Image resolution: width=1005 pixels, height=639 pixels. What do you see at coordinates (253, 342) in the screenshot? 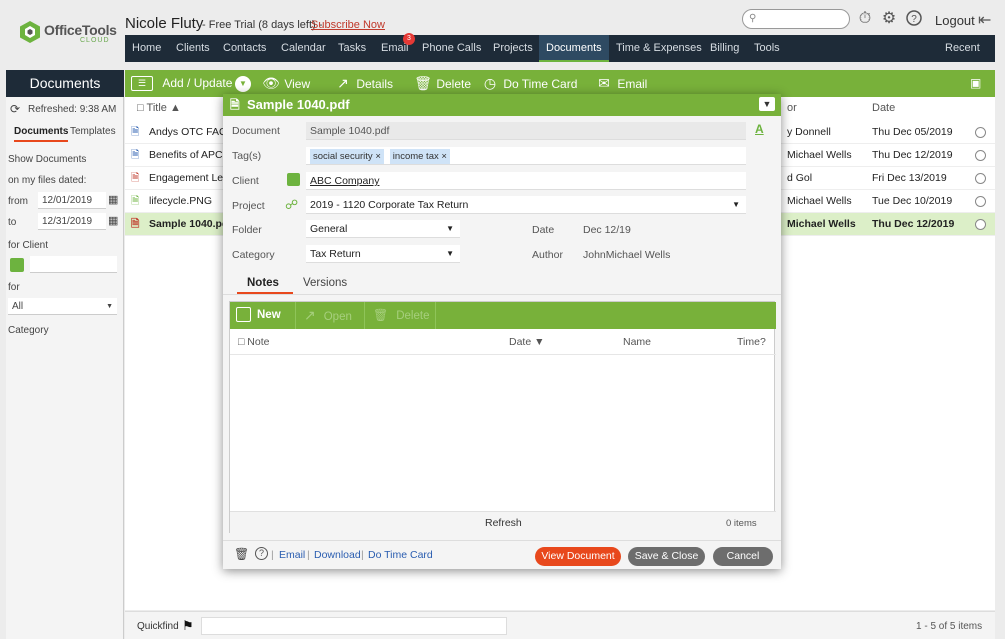
I see `col-note-header: □ Note` at bounding box center [253, 342].